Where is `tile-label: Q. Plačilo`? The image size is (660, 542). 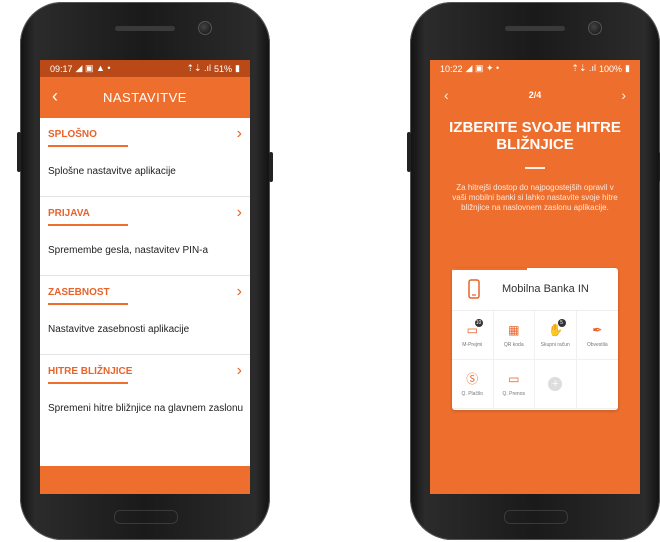 tile-label: Q. Plačilo is located at coordinates (472, 393).